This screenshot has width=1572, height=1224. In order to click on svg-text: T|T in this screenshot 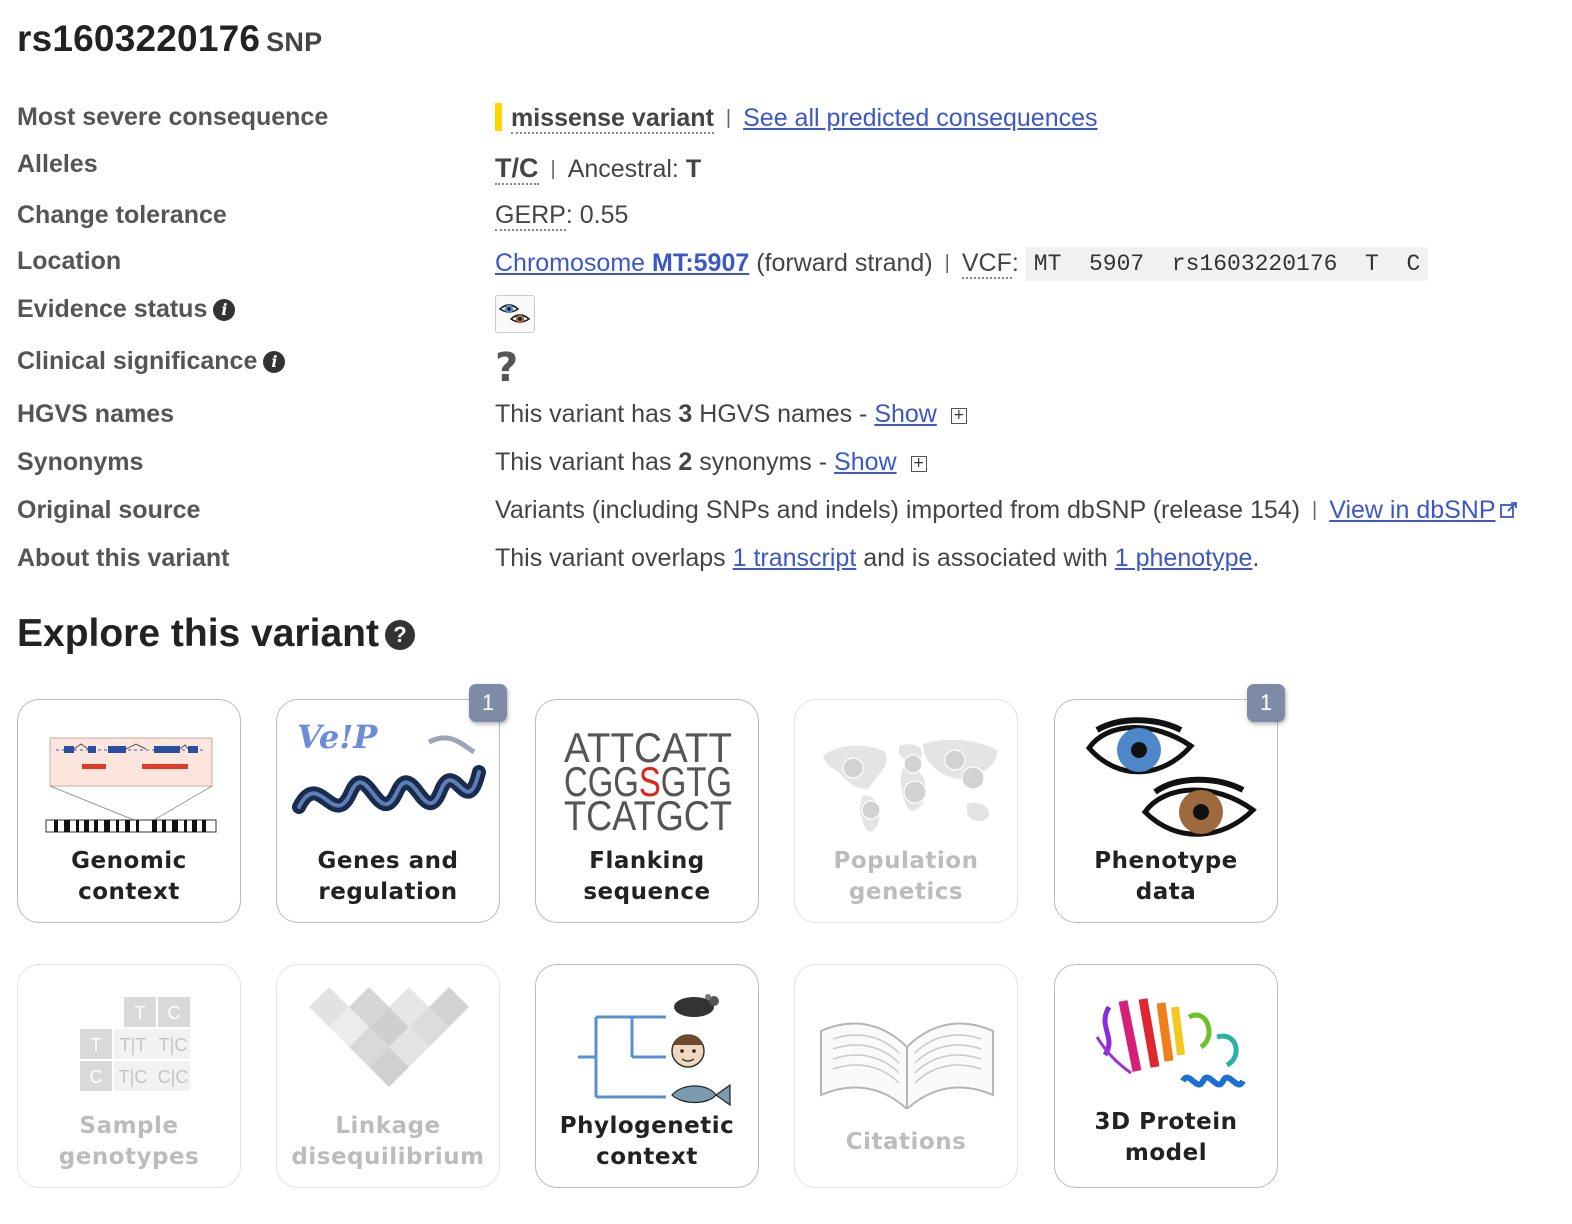, I will do `click(133, 1045)`.